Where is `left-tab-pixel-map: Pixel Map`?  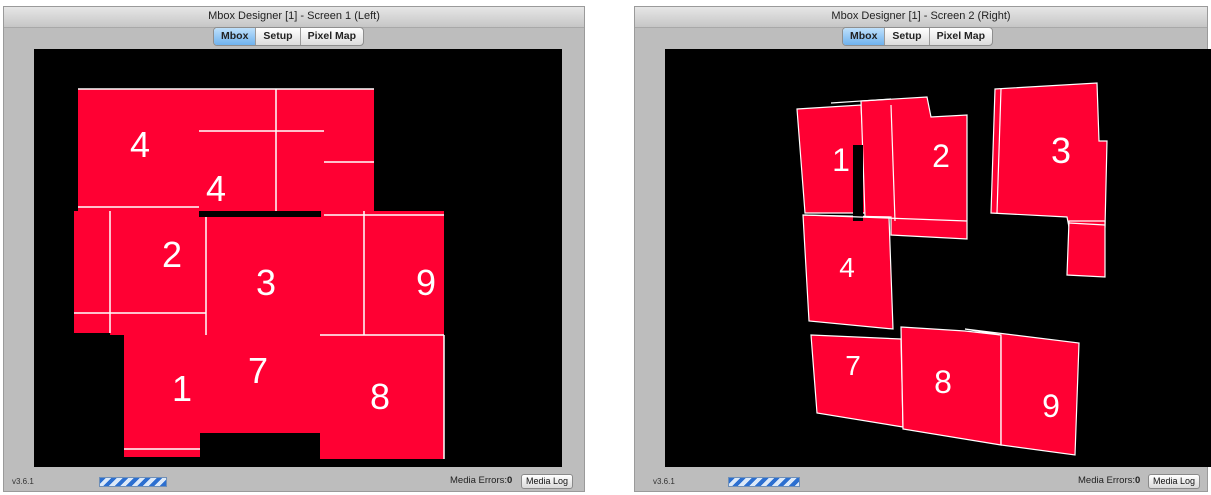 left-tab-pixel-map: Pixel Map is located at coordinates (332, 36).